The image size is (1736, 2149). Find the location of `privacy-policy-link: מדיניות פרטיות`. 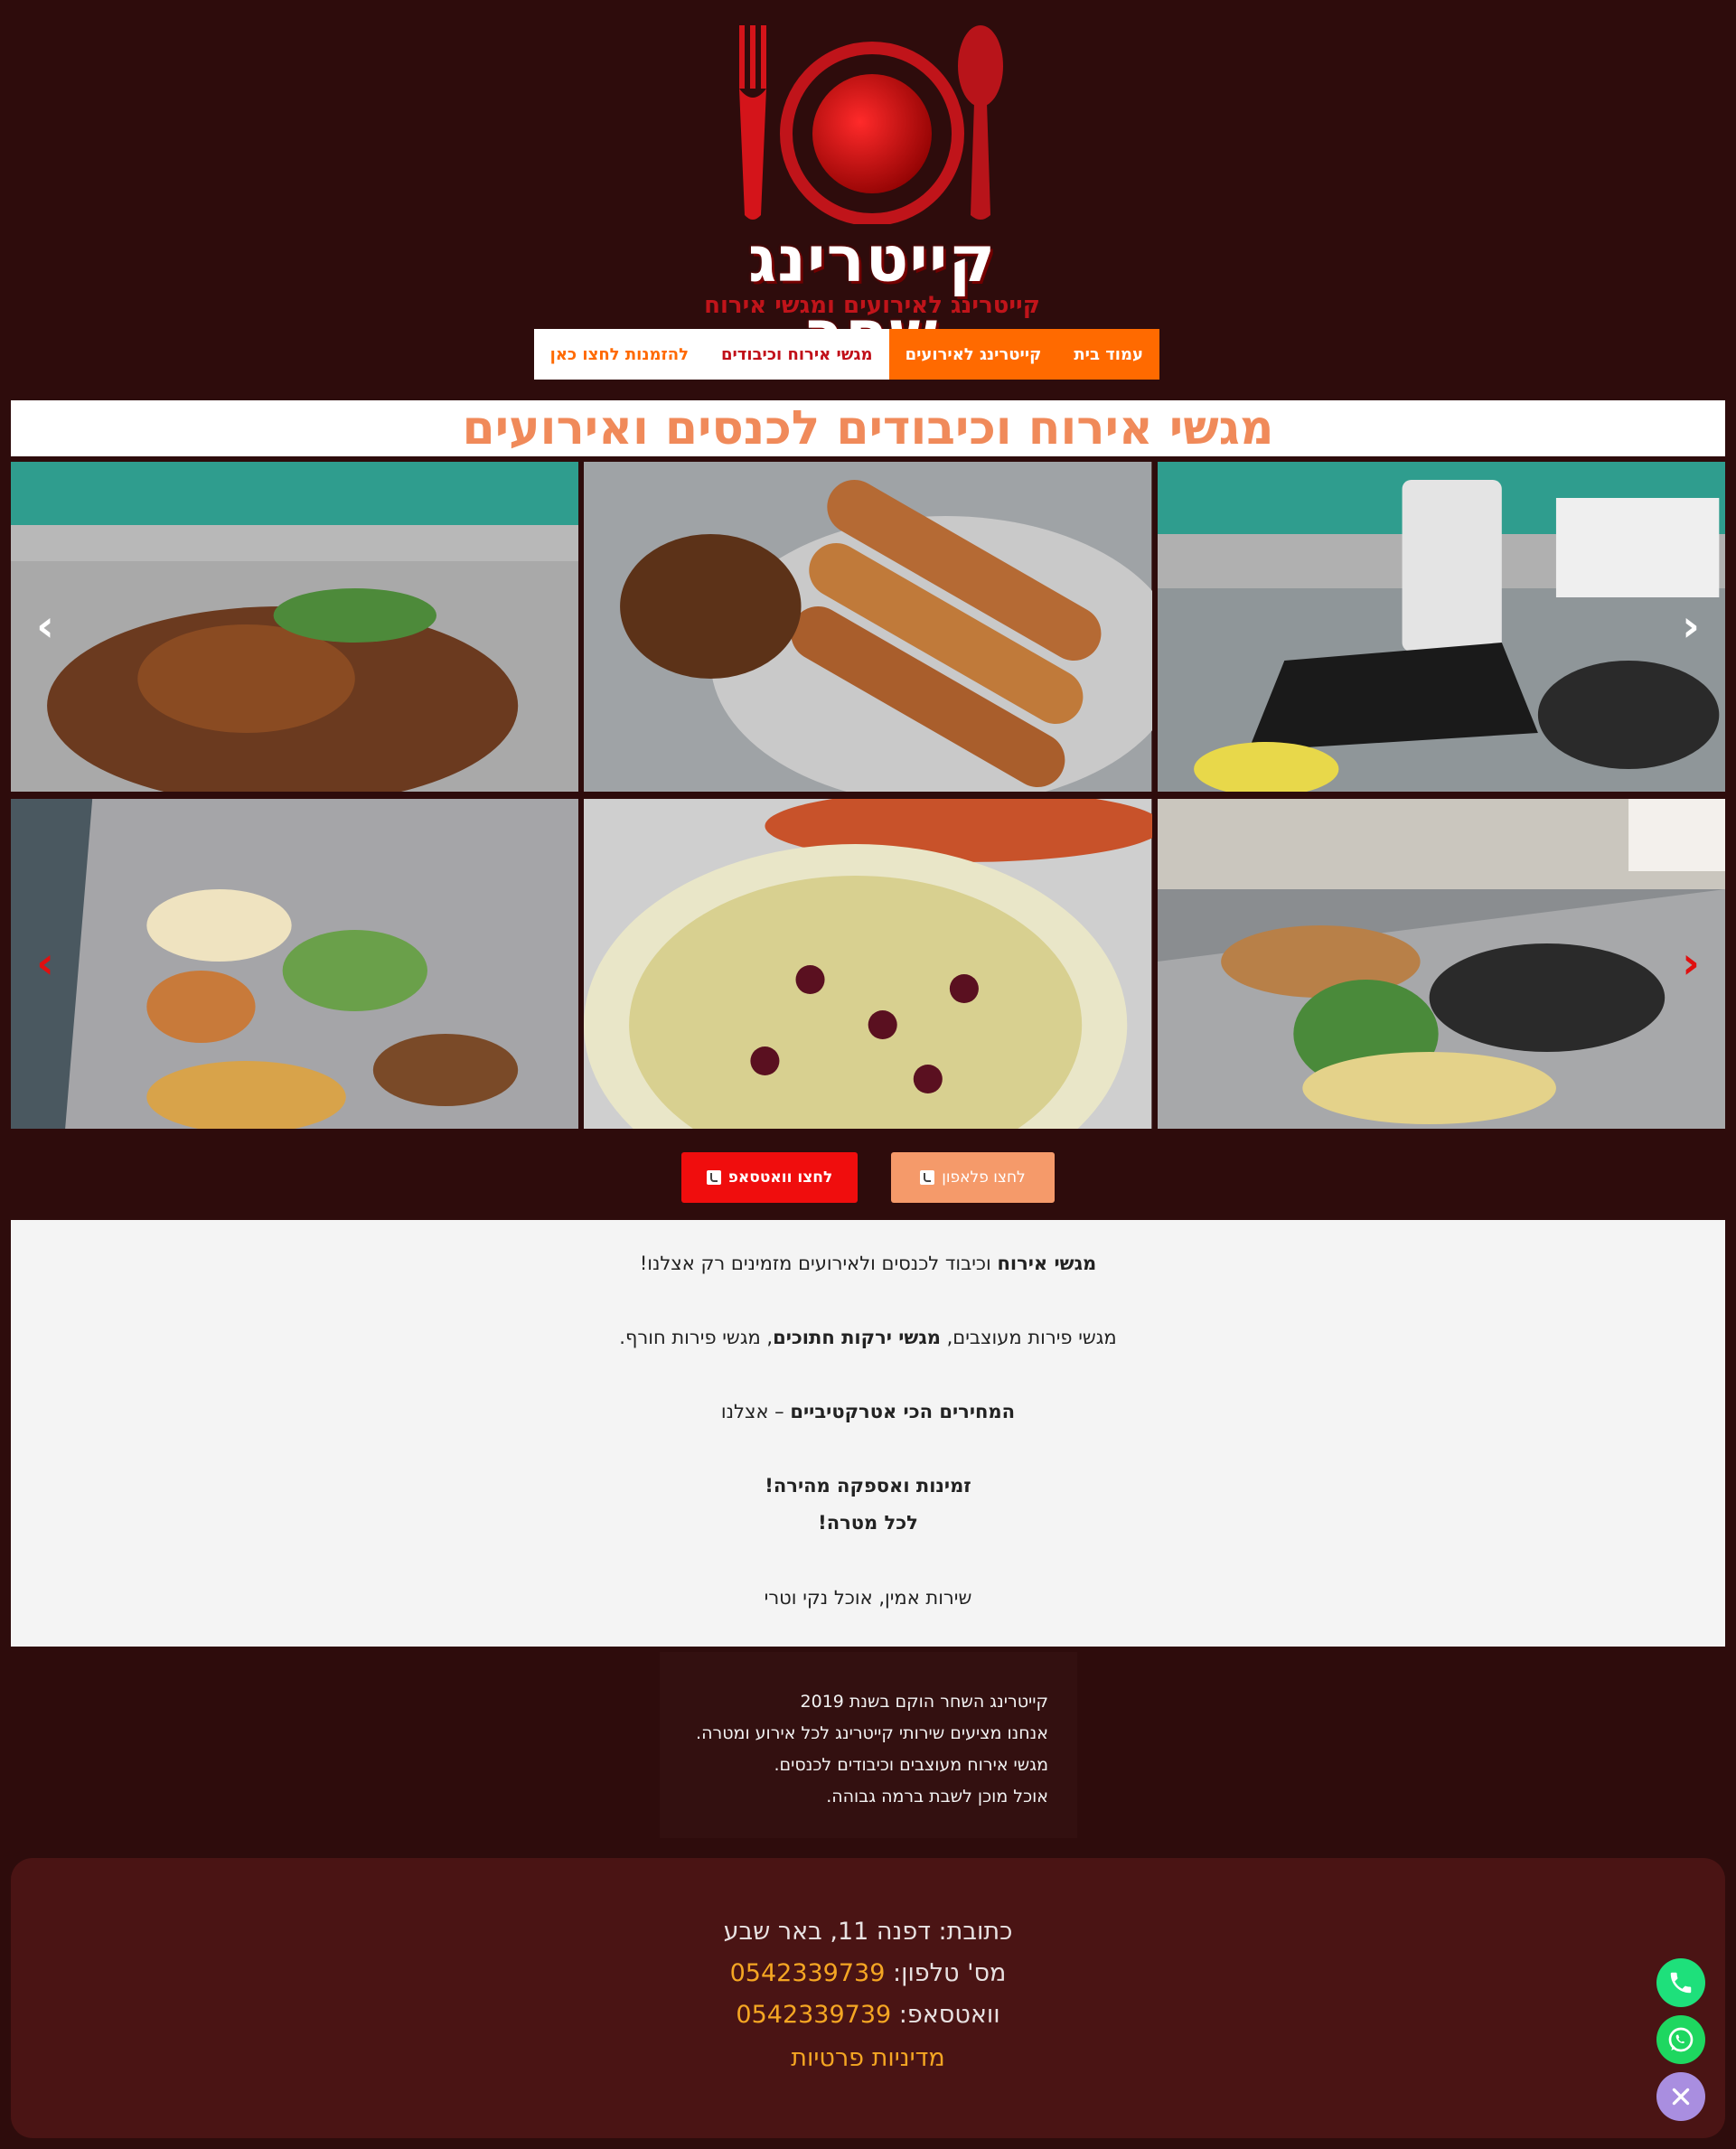

privacy-policy-link: מדיניות פרטיות is located at coordinates (868, 2058).